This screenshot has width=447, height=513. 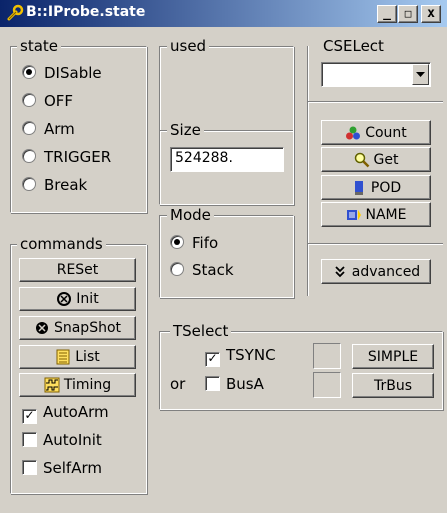 I want to click on trbus-button: TrBus, so click(x=393, y=385).